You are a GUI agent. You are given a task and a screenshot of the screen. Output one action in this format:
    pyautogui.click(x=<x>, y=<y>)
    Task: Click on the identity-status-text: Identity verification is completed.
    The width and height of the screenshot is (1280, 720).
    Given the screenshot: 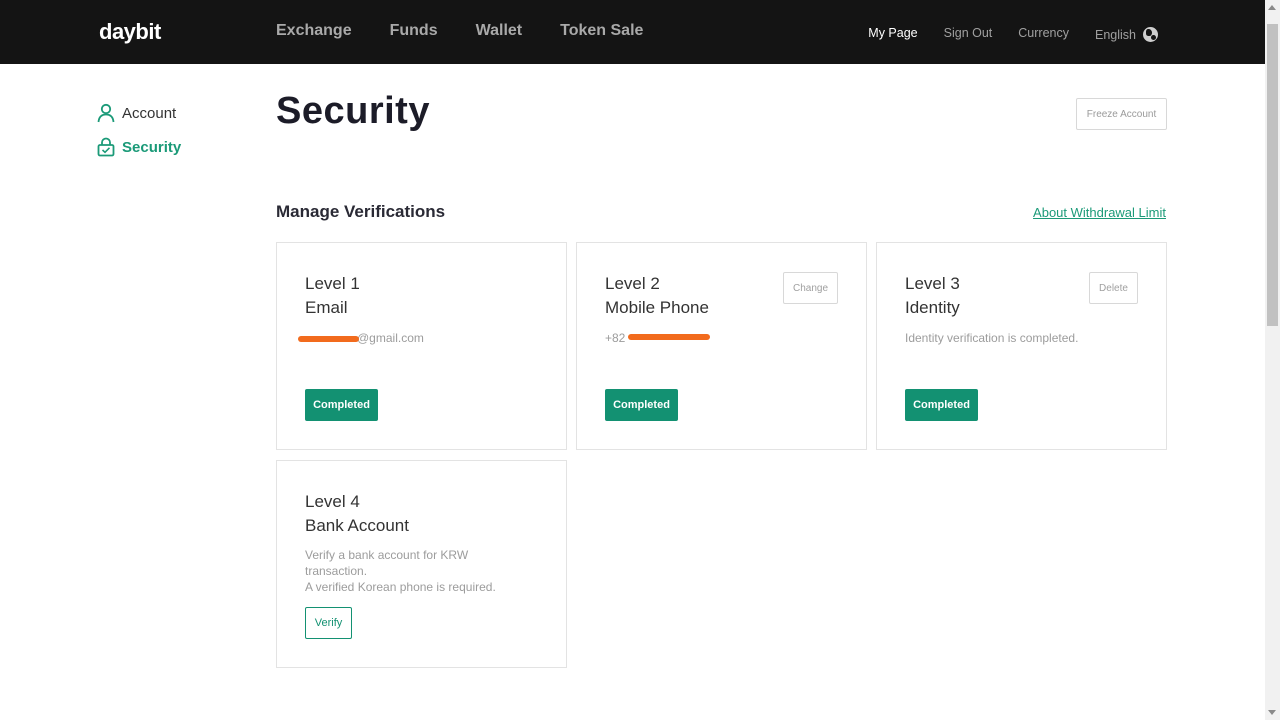 What is the action you would take?
    pyautogui.click(x=992, y=338)
    